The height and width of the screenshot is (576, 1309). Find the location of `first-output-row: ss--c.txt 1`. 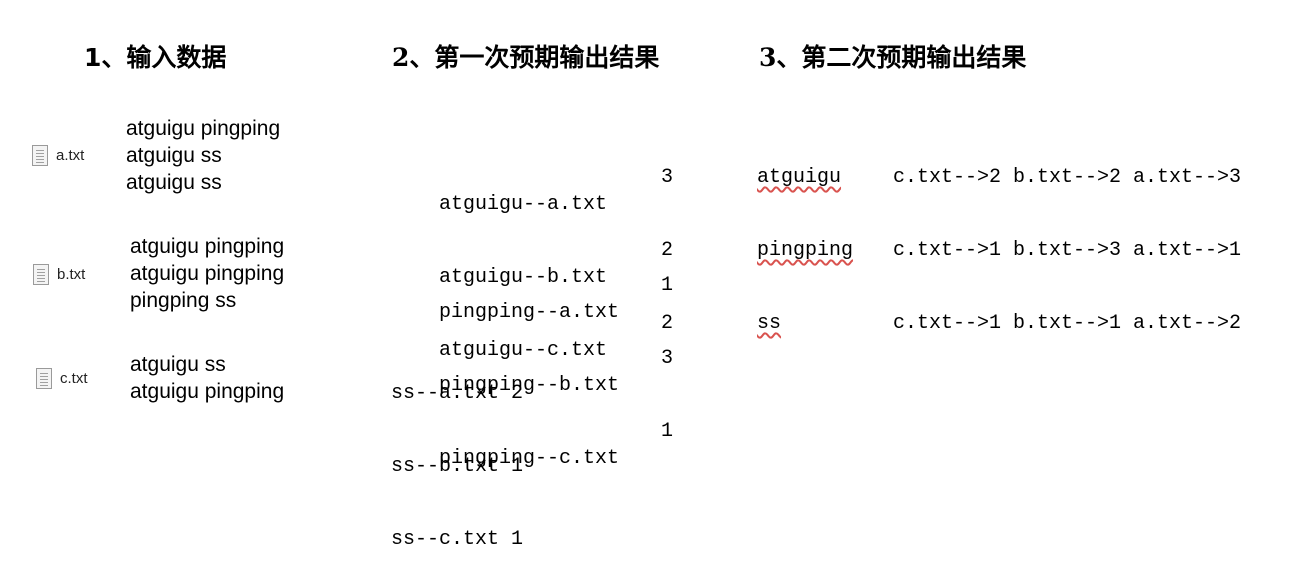

first-output-row: ss--c.txt 1 is located at coordinates (457, 539).